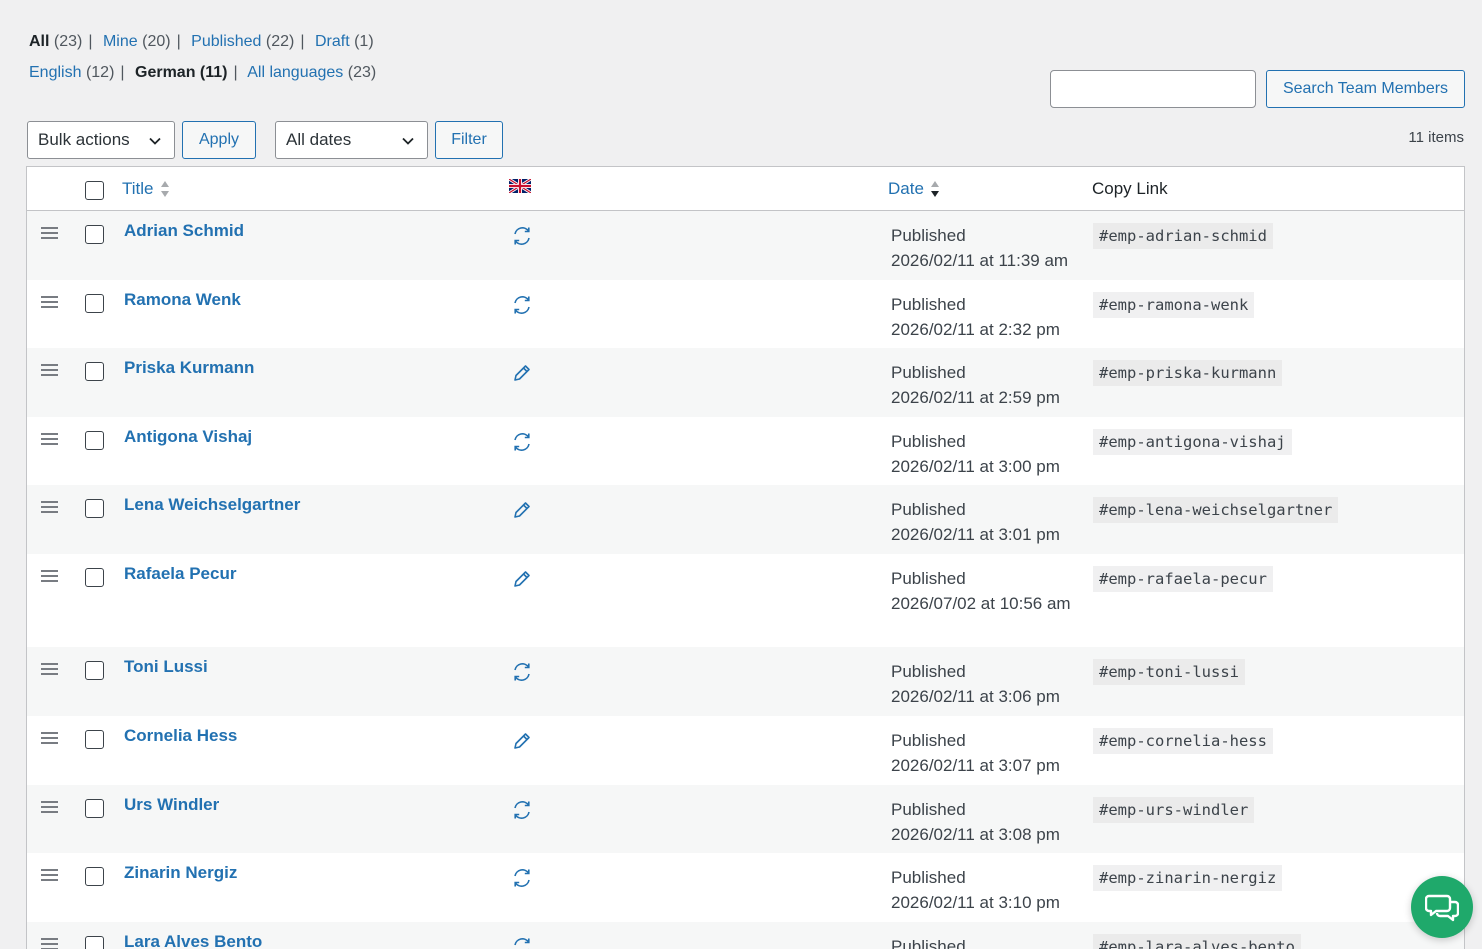 This screenshot has height=949, width=1482. Describe the element at coordinates (934, 189) in the screenshot. I see `sort-desc-icon` at that location.